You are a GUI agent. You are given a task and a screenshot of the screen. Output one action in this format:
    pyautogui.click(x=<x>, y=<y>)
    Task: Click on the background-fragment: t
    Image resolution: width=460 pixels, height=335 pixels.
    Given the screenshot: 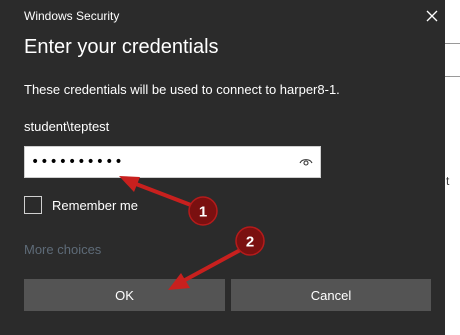 What is the action you would take?
    pyautogui.click(x=448, y=181)
    